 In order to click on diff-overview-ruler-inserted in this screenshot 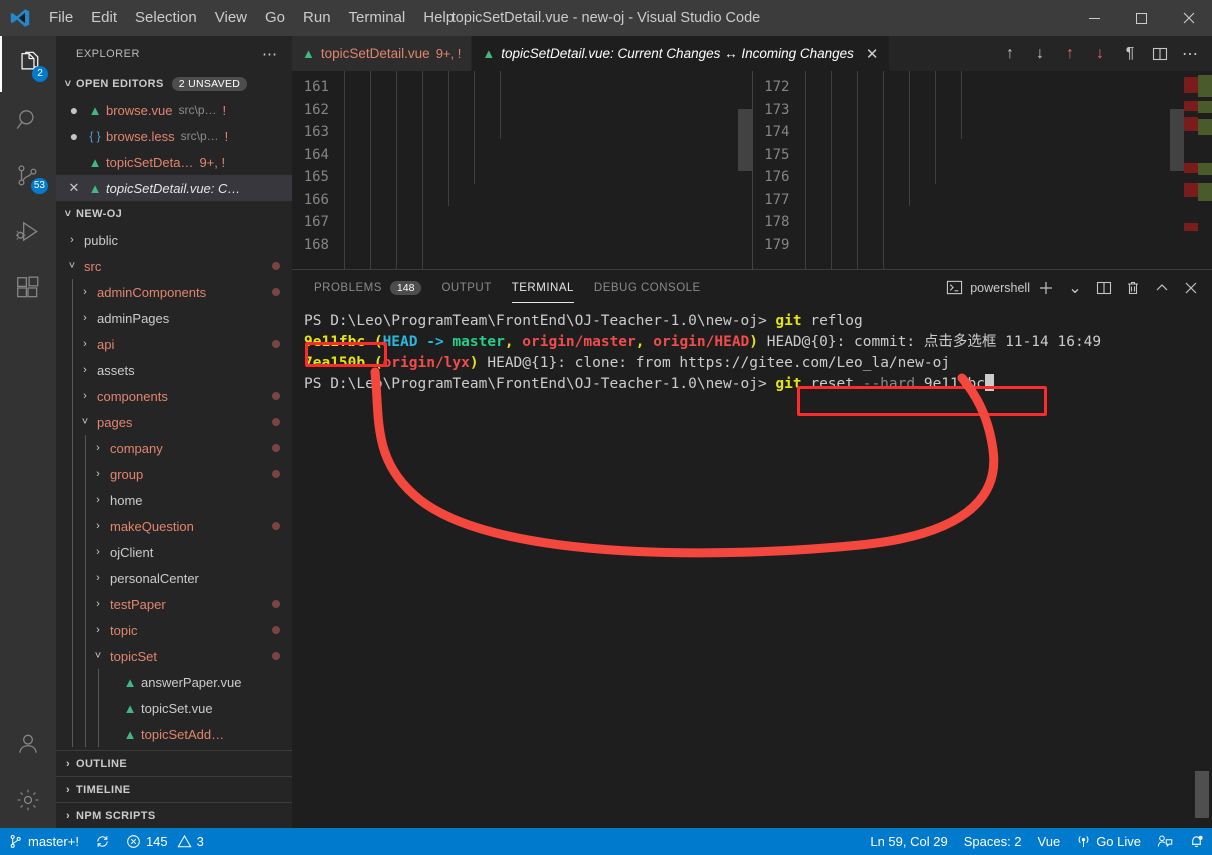, I will do `click(1205, 170)`.